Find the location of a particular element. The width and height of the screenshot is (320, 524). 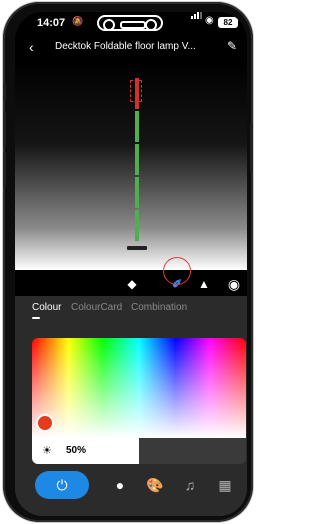

app-header: ‹ Decktok Foldable floor lamp V... ✎ is located at coordinates (131, 47).